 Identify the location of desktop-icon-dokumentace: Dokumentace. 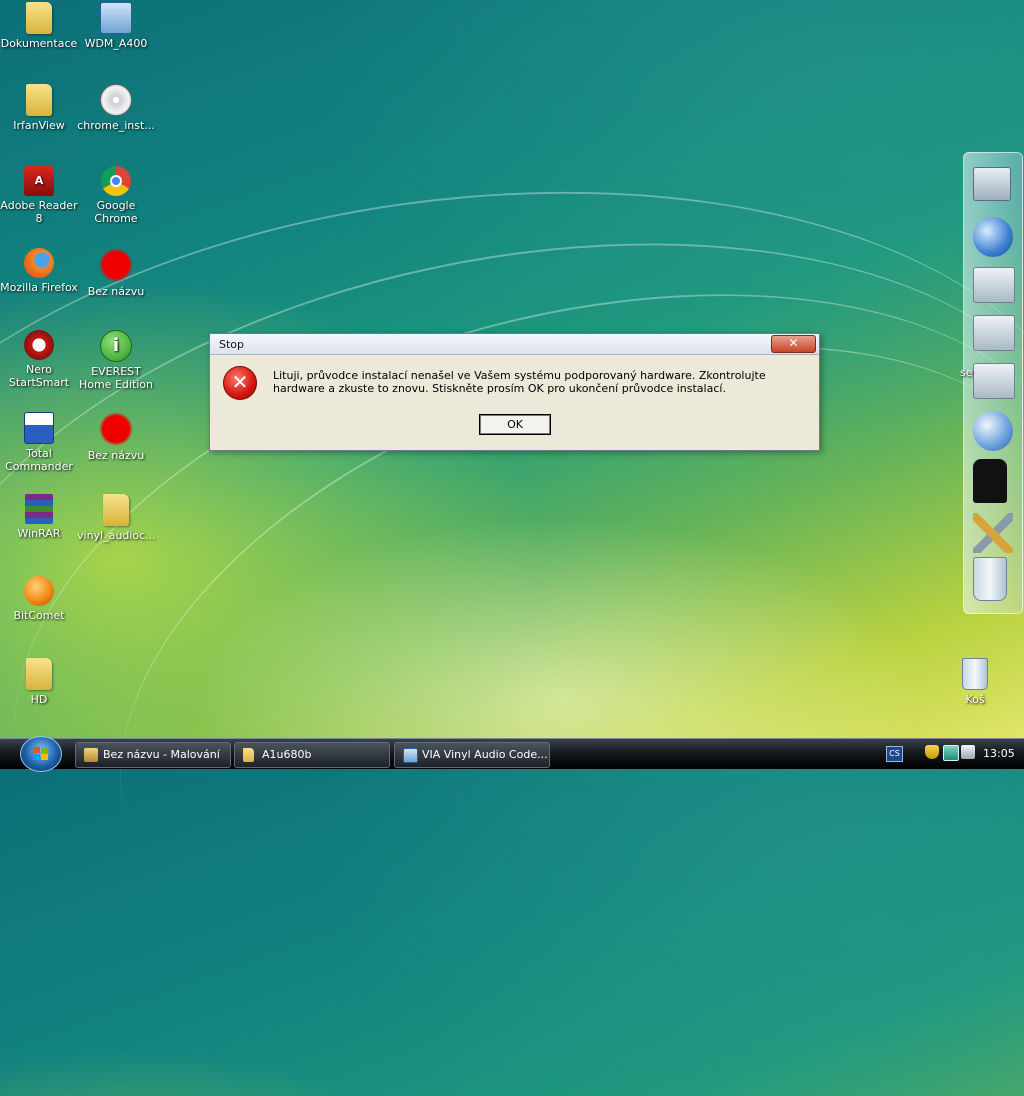
(39, 26).